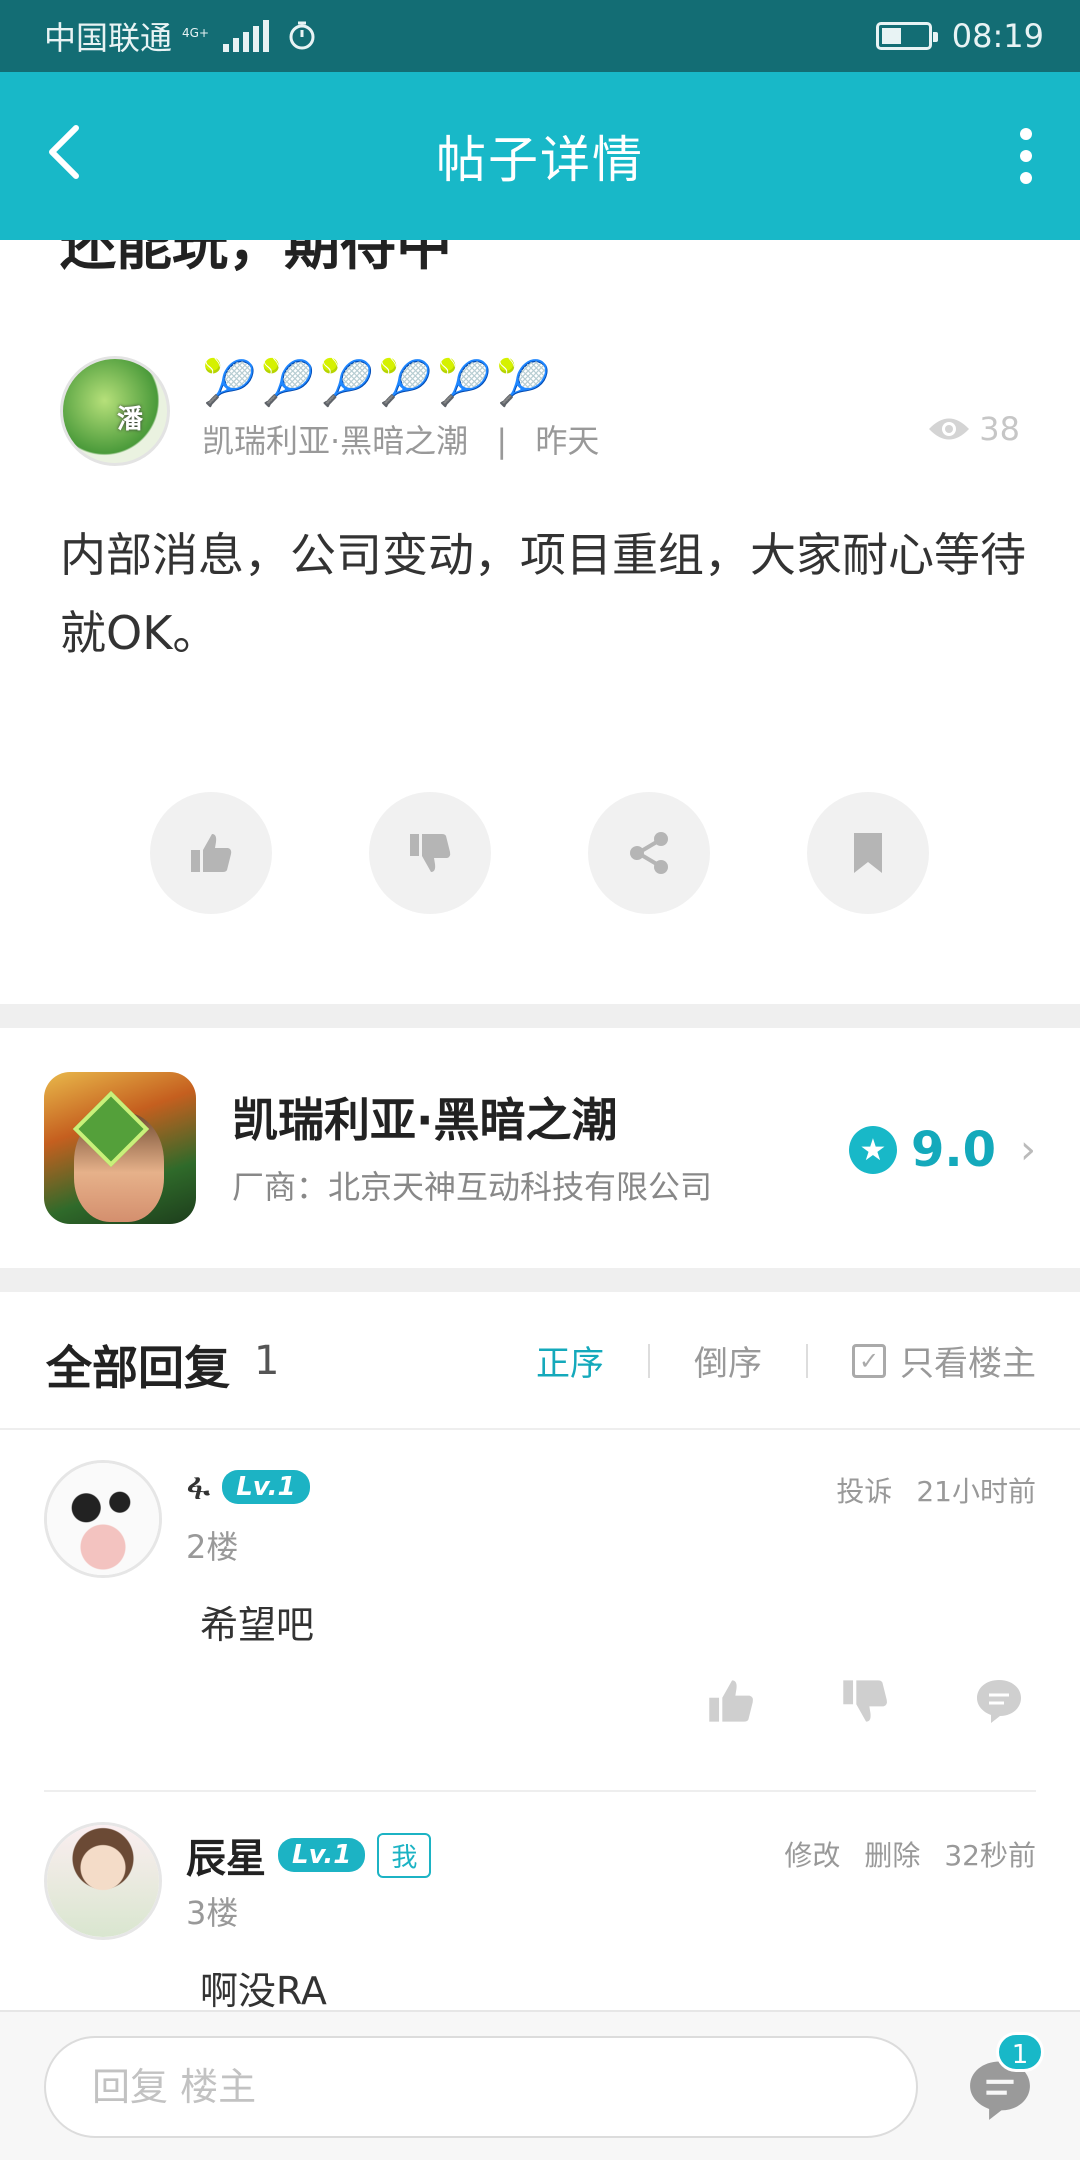 The image size is (1080, 2160). I want to click on me-badge: 我, so click(404, 1855).